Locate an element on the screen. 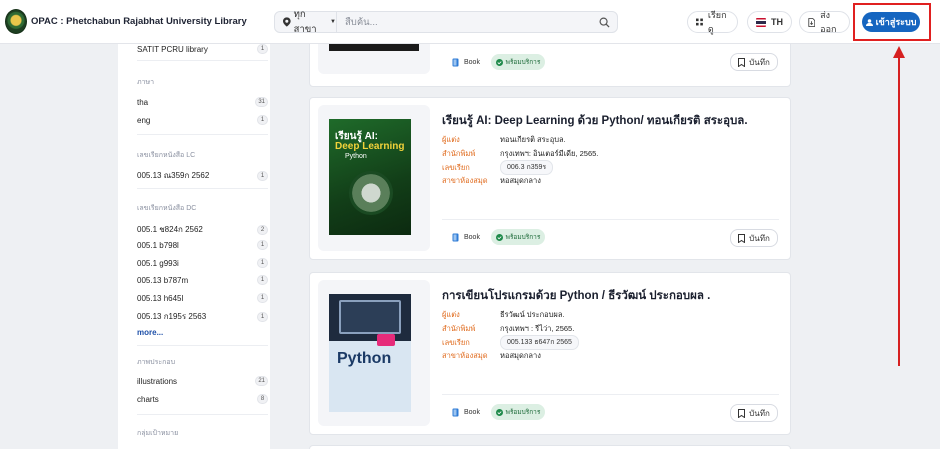 The image size is (940, 449). meta-author: ผู้แต่ง ธีรวัฒน์ ประกอบผล. is located at coordinates (503, 315).